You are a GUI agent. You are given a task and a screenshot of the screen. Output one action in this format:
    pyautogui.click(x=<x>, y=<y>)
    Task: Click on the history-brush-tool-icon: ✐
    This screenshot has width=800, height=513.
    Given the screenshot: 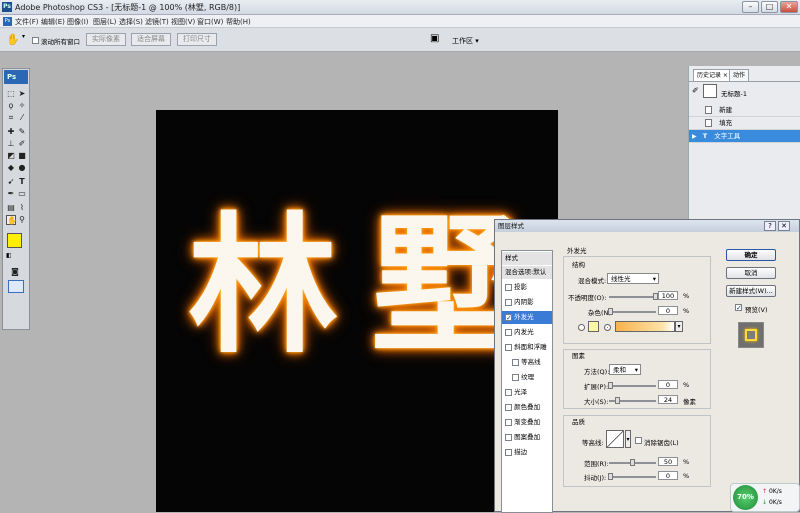 What is the action you would take?
    pyautogui.click(x=22, y=144)
    